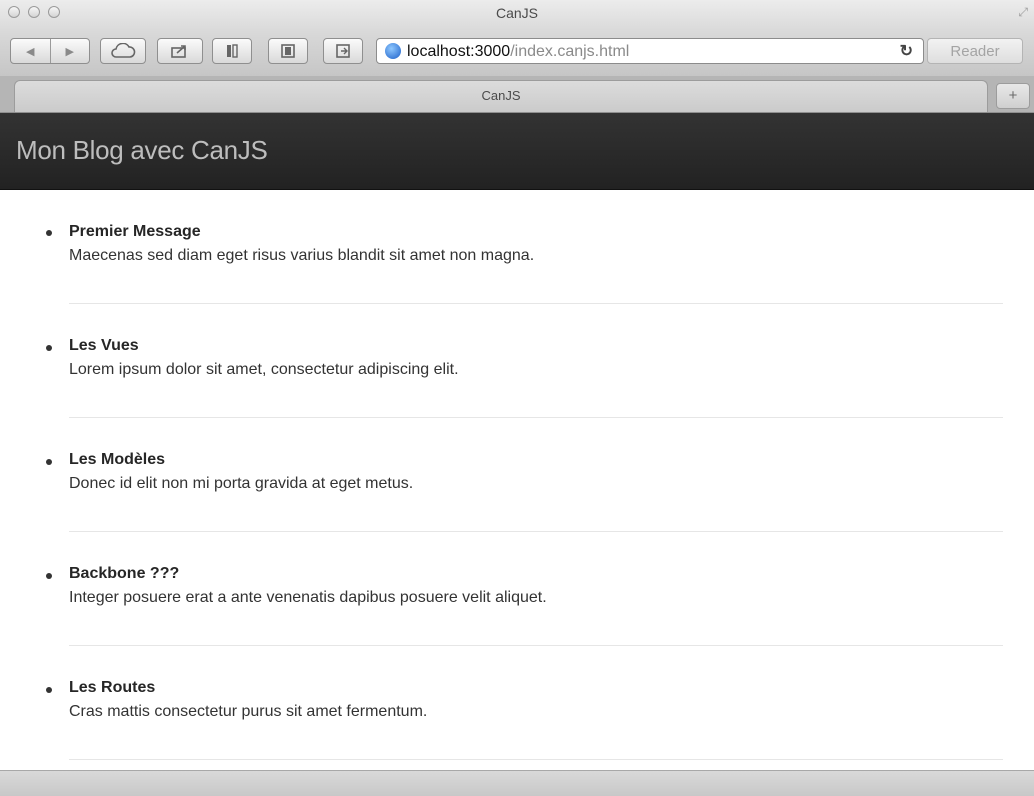  I want to click on sidebar-icon, so click(343, 51).